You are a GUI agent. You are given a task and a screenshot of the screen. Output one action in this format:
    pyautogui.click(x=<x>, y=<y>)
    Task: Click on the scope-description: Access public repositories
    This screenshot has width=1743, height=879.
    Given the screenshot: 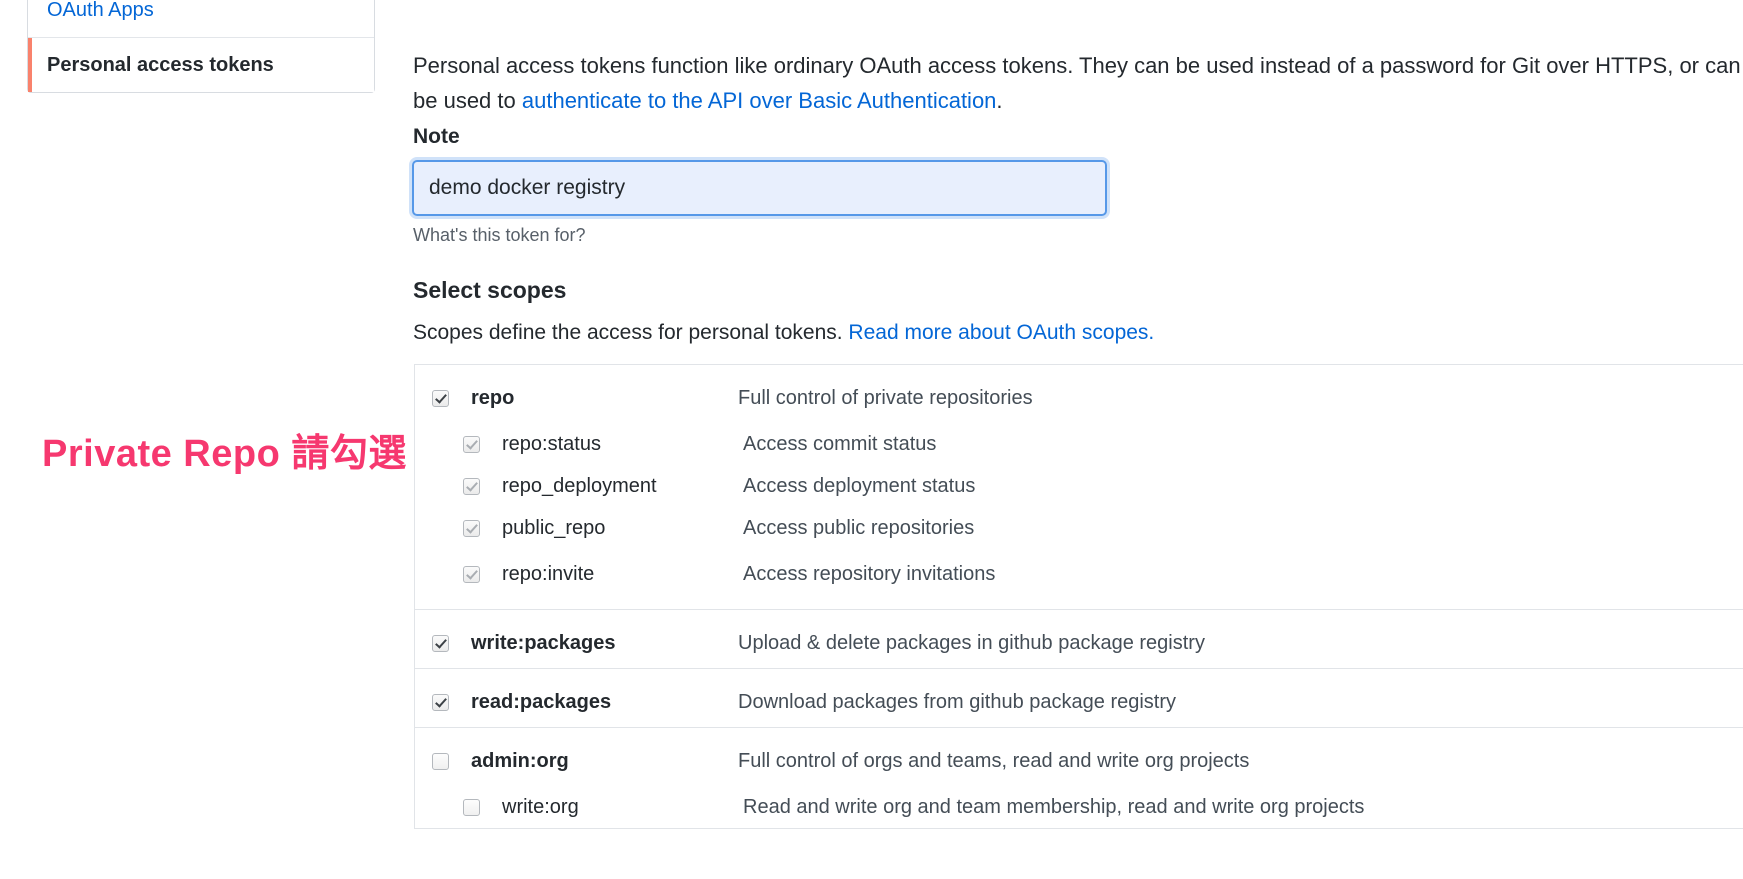 What is the action you would take?
    pyautogui.click(x=859, y=527)
    